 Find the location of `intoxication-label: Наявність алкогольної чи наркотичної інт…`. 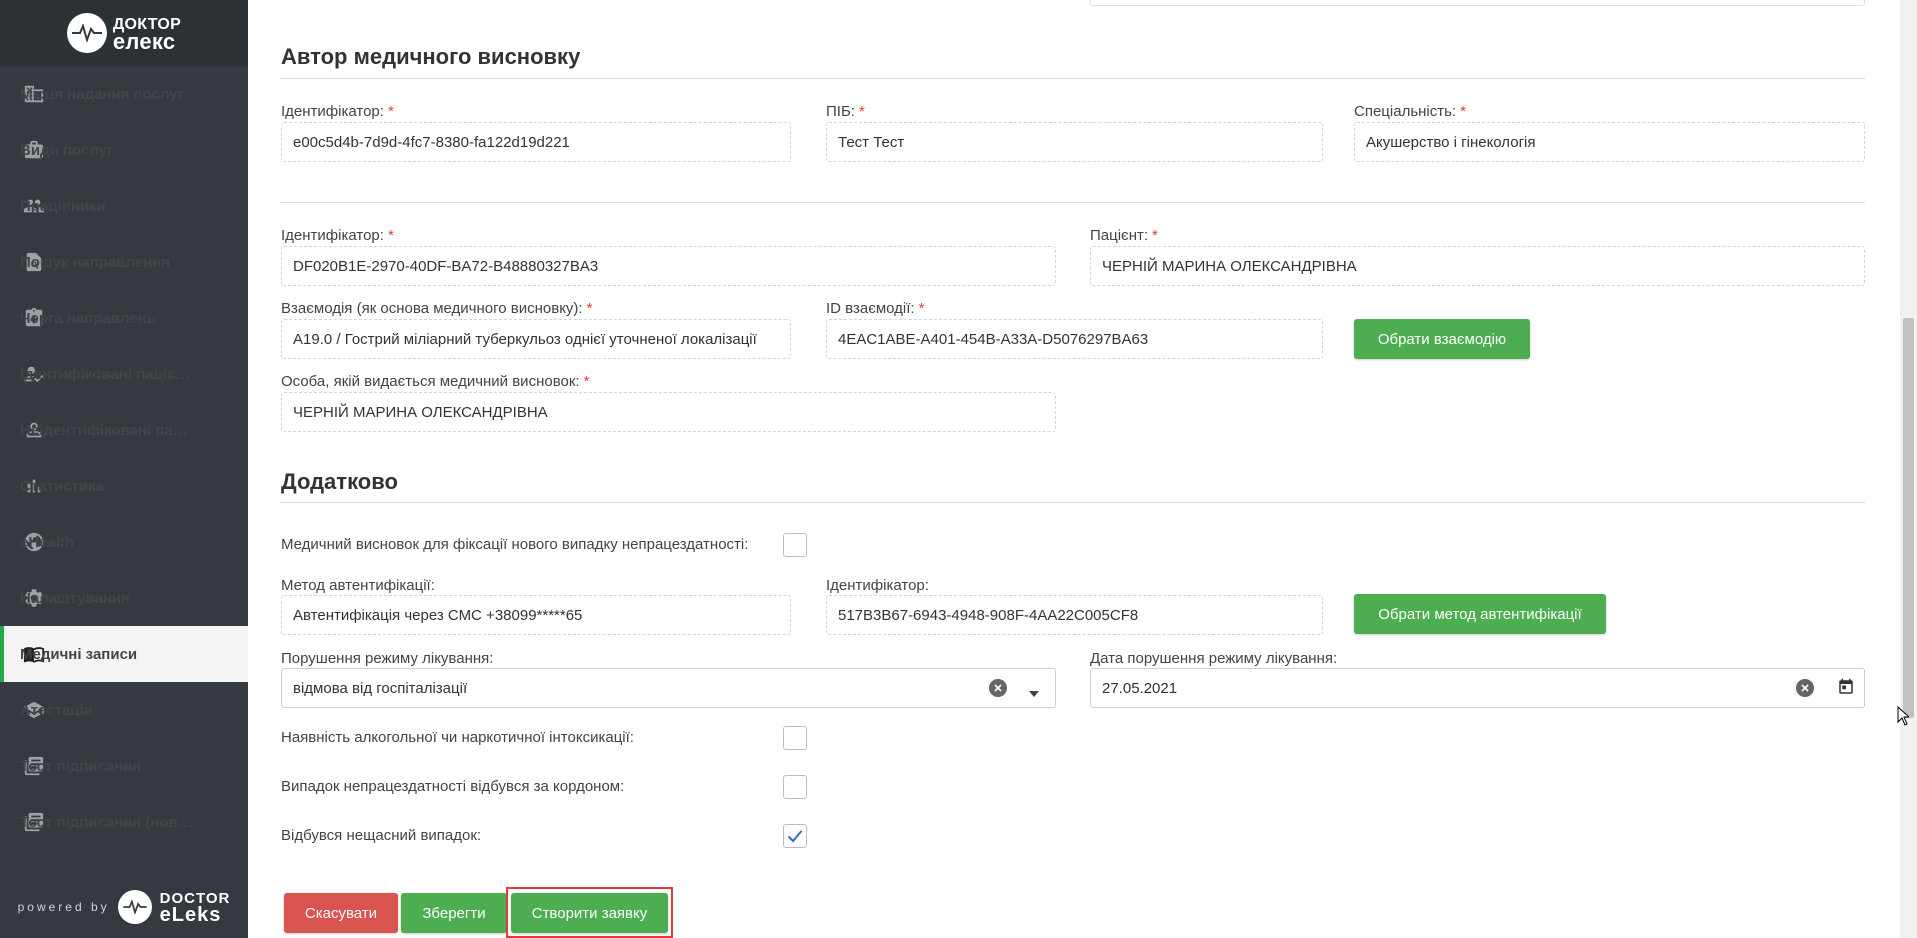

intoxication-label: Наявність алкогольної чи наркотичної інт… is located at coordinates (457, 737).